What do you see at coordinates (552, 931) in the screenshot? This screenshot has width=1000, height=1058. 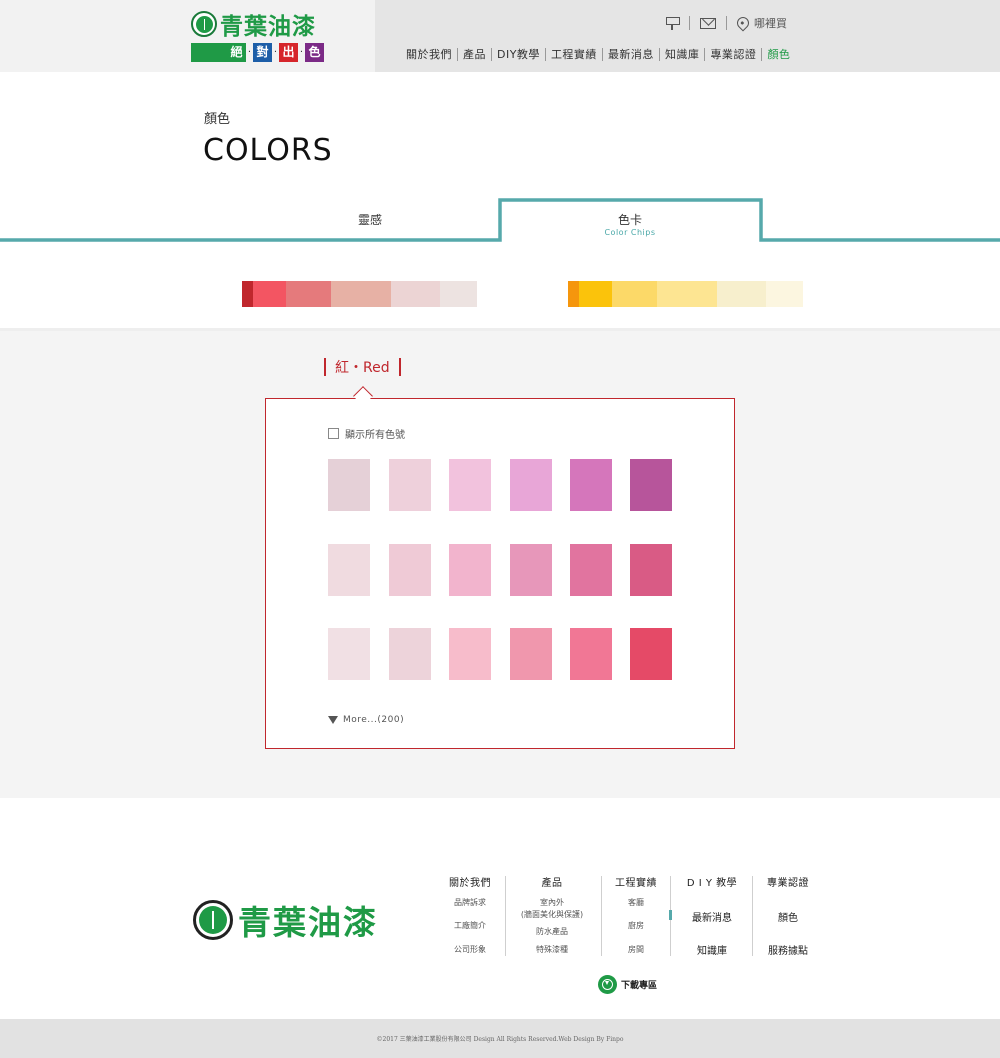 I see `footer-link: 防水產品` at bounding box center [552, 931].